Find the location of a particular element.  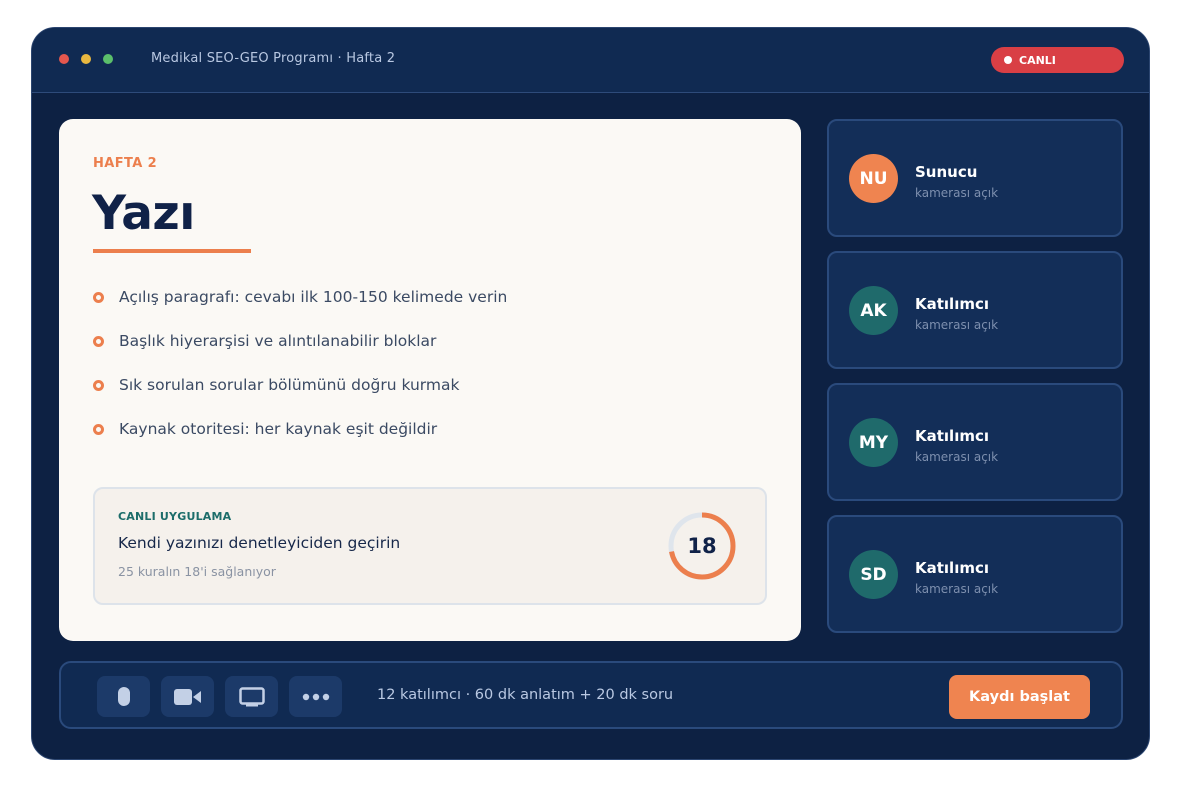

participant-role: Sunucu is located at coordinates (946, 172).